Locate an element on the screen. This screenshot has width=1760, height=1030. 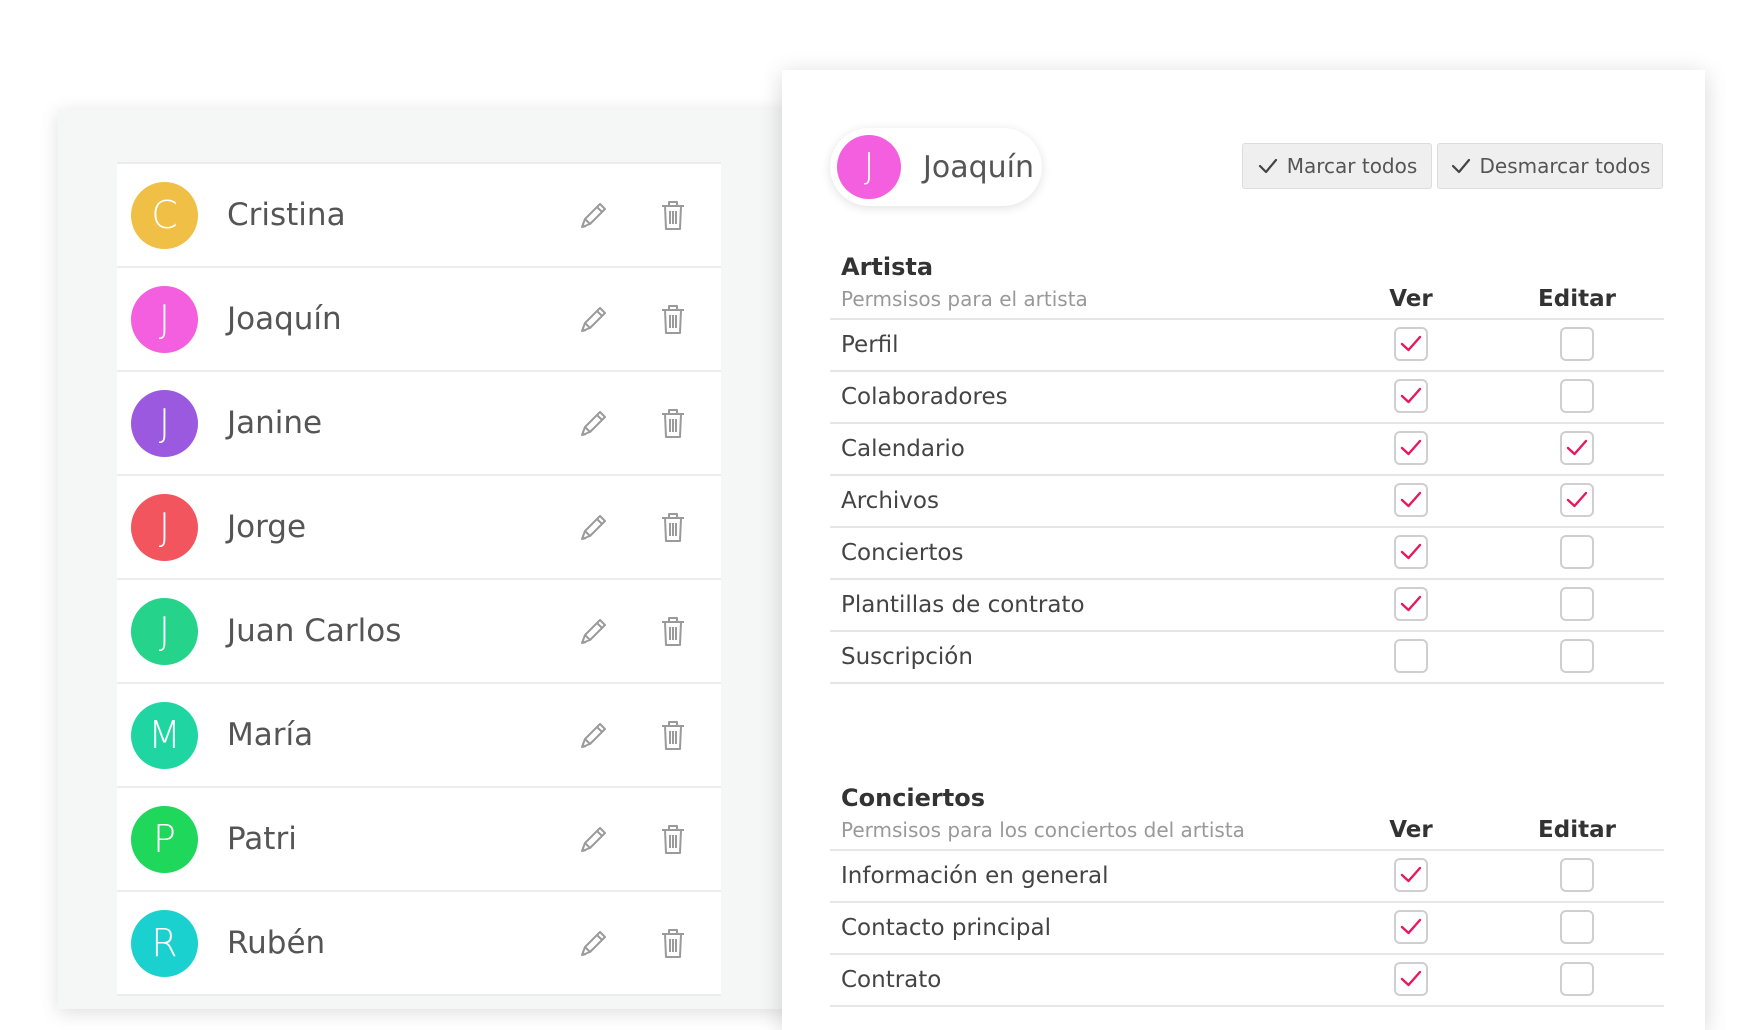
user-name: Rubén is located at coordinates (276, 943).